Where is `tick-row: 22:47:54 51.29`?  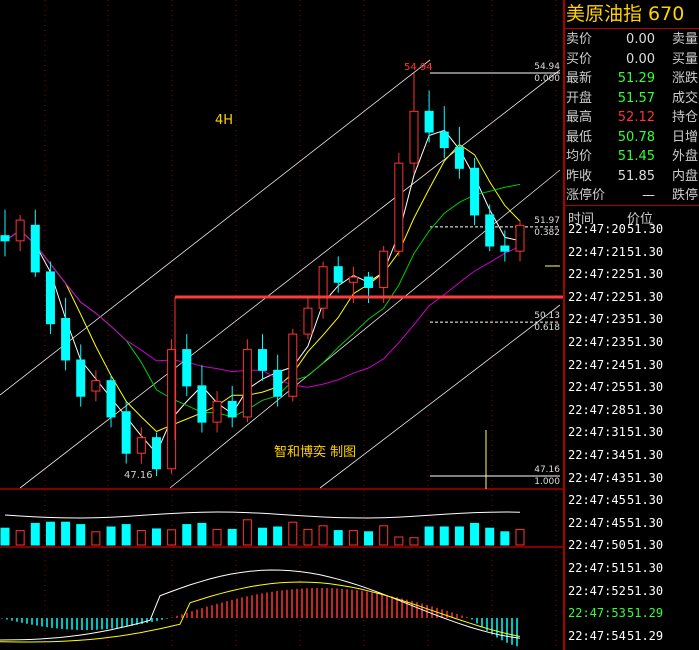 tick-row: 22:47:54 51.29 is located at coordinates (632, 636).